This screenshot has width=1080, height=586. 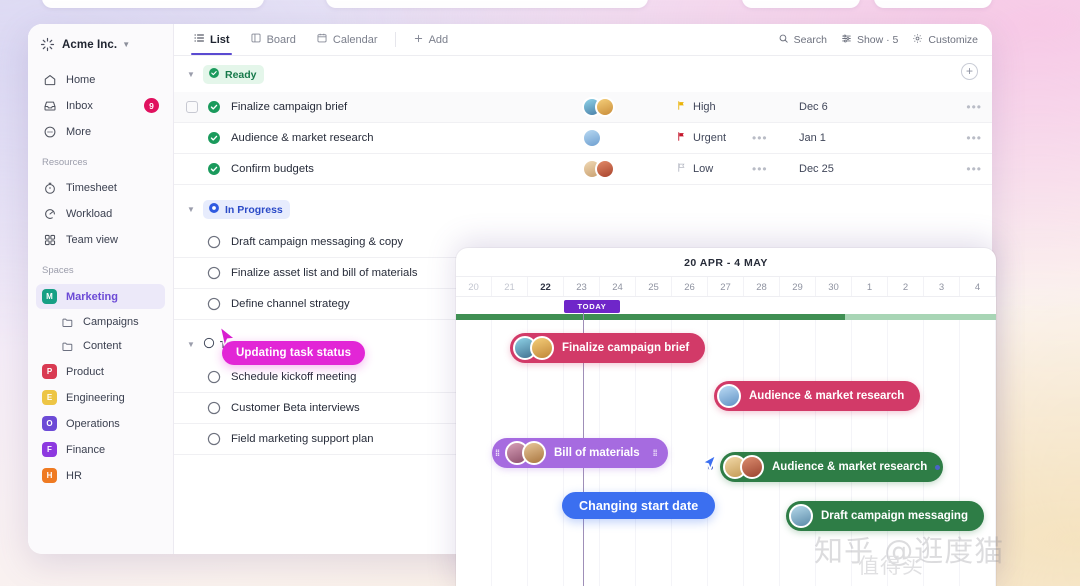 I want to click on resize-handle-right: ⁞⁞, so click(x=655, y=453).